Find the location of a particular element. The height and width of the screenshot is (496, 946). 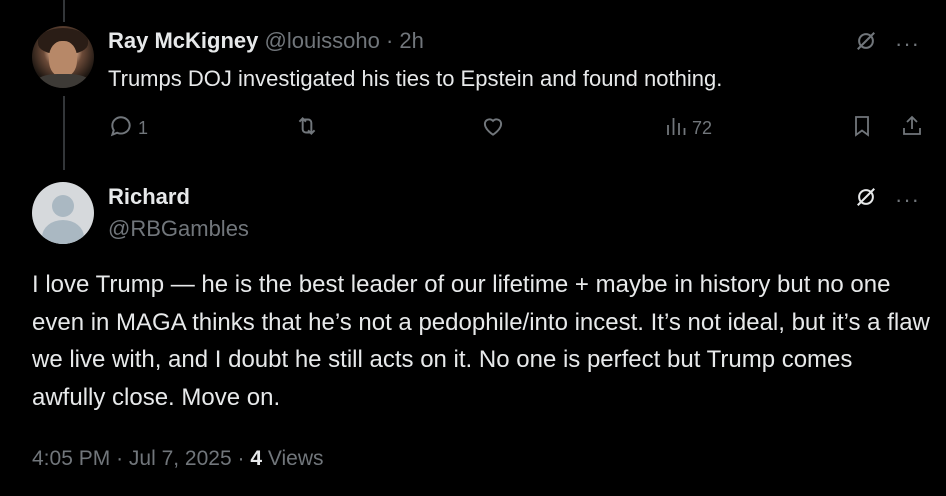

views-button: 72 is located at coordinates (688, 128).